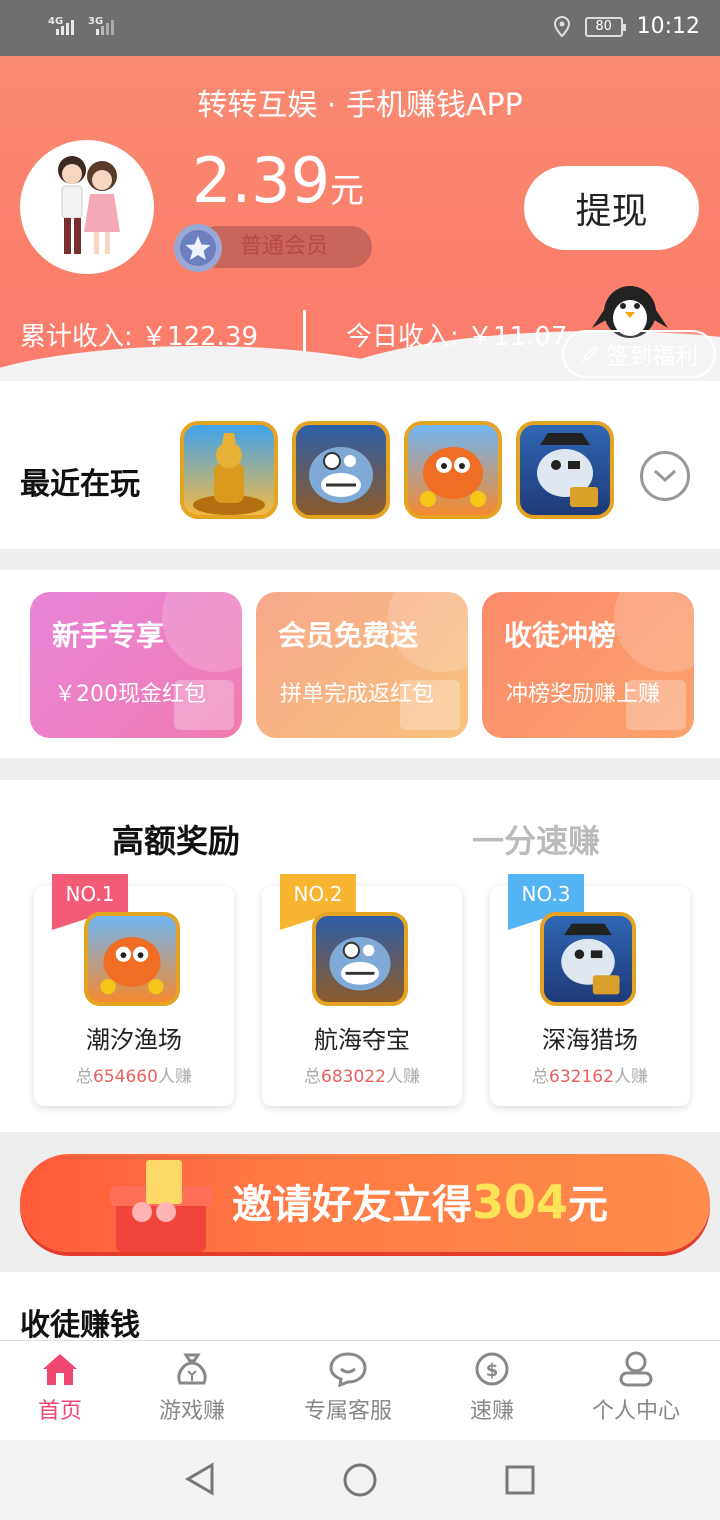  I want to click on status-bar: 4G 3G 80 10:12, so click(360, 28).